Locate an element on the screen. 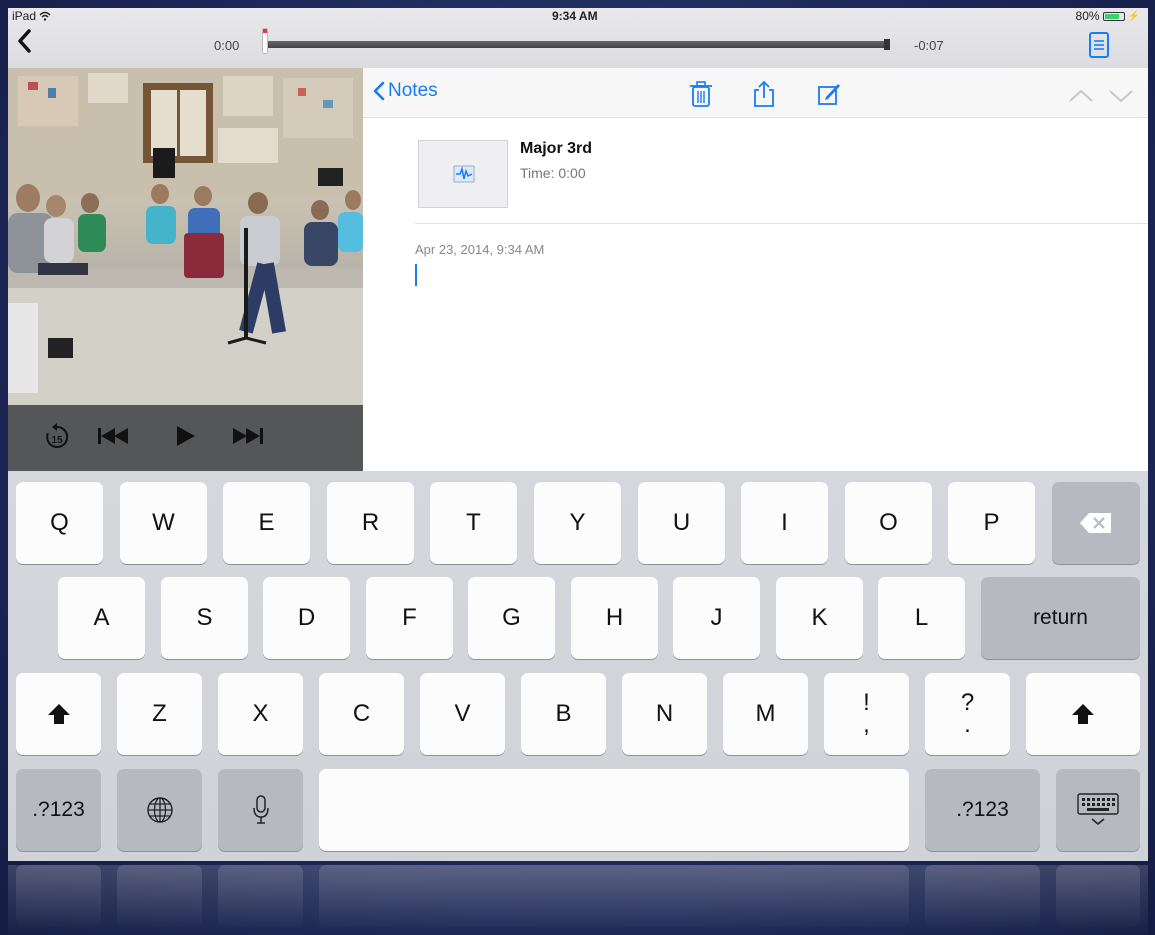  status-clock: 9:34 AM is located at coordinates (575, 16).